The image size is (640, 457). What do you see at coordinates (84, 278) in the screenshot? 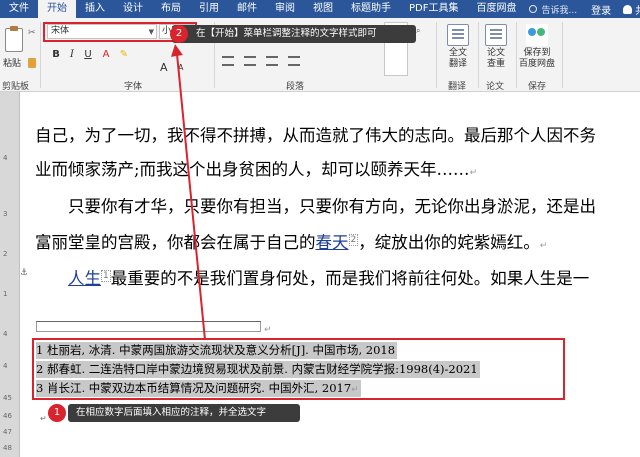
I see `footnote-anchor-link: 人生` at bounding box center [84, 278].